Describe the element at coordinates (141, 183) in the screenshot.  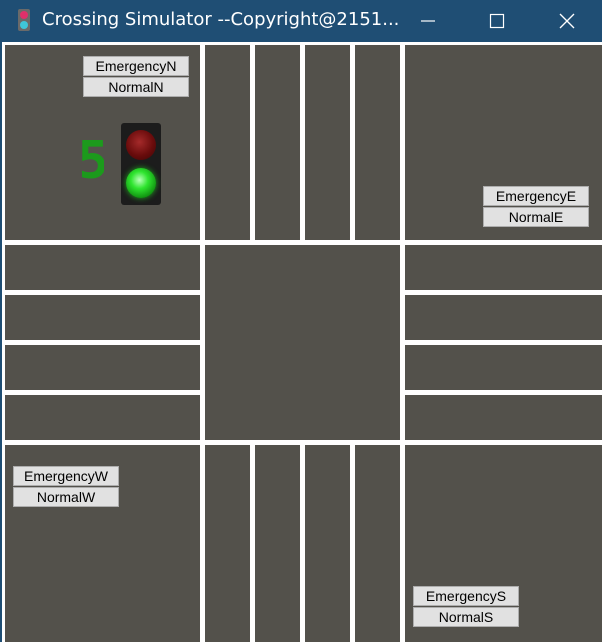
I see `green-light` at that location.